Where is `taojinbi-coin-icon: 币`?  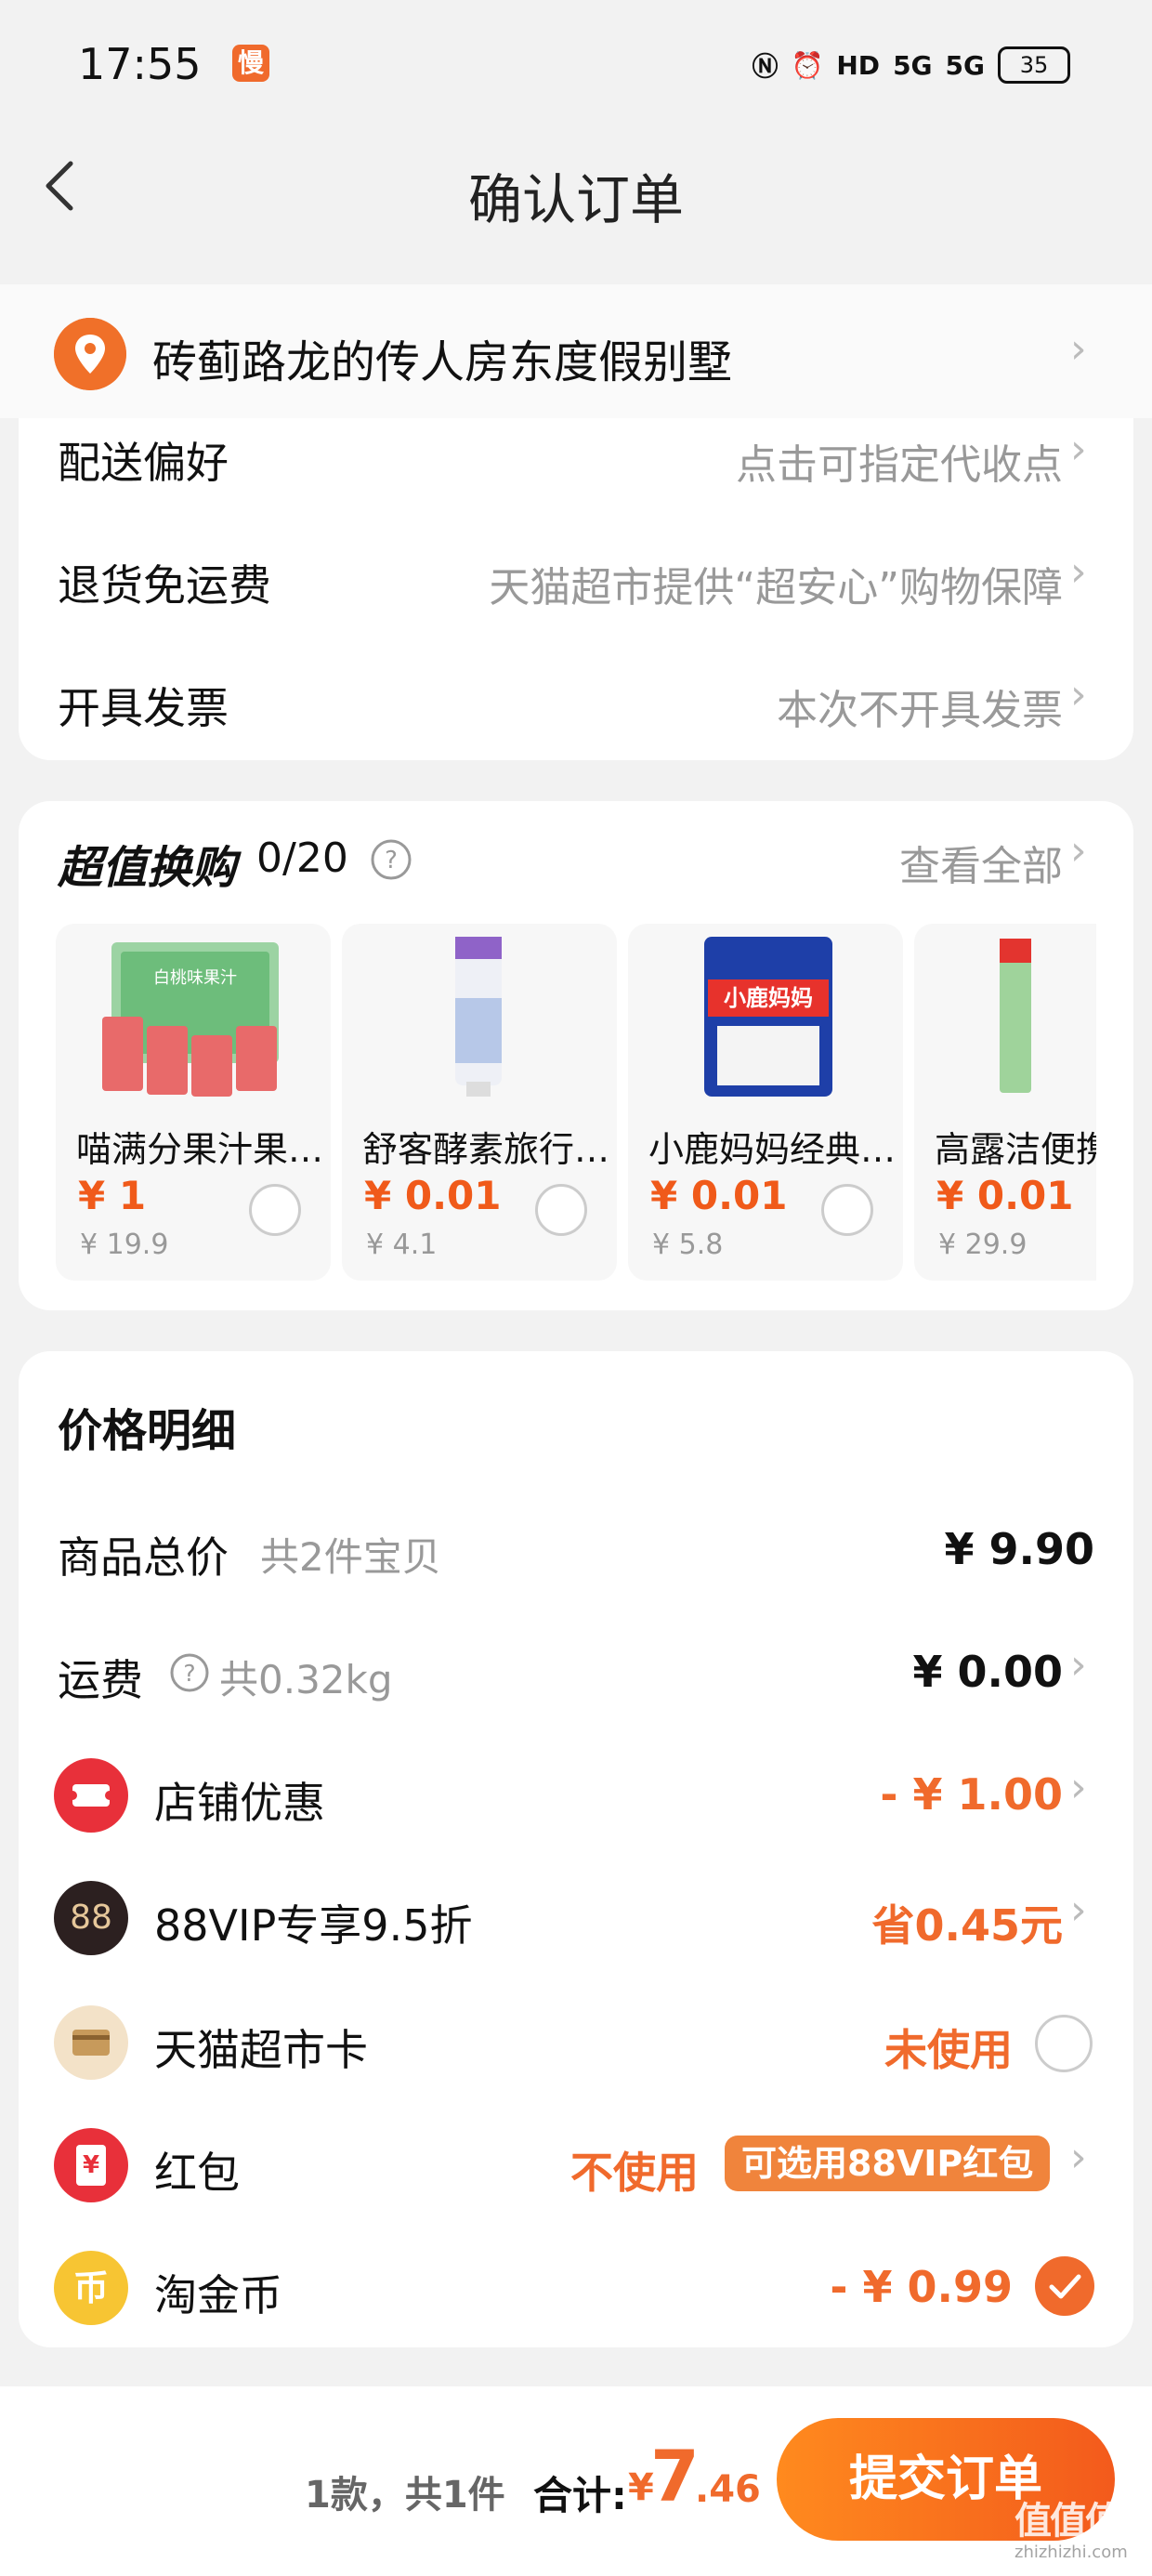
taojinbi-coin-icon: 币 is located at coordinates (91, 2288).